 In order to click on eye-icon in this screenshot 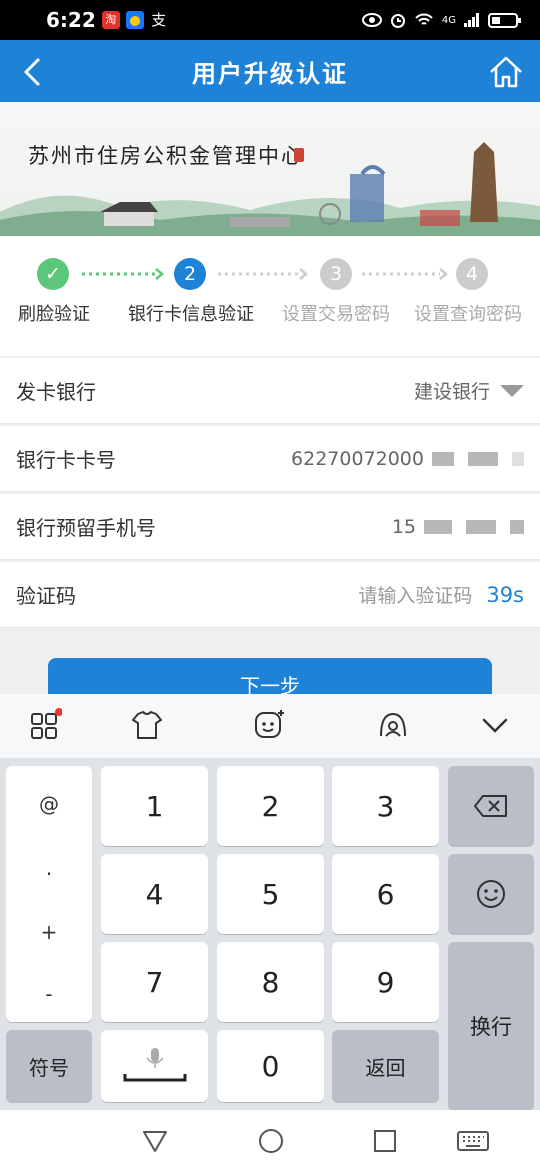, I will do `click(371, 20)`.